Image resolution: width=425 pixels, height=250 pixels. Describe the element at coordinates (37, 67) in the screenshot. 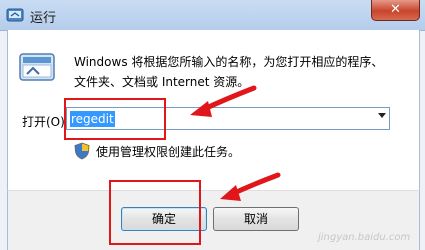

I see `run-window-icon` at that location.